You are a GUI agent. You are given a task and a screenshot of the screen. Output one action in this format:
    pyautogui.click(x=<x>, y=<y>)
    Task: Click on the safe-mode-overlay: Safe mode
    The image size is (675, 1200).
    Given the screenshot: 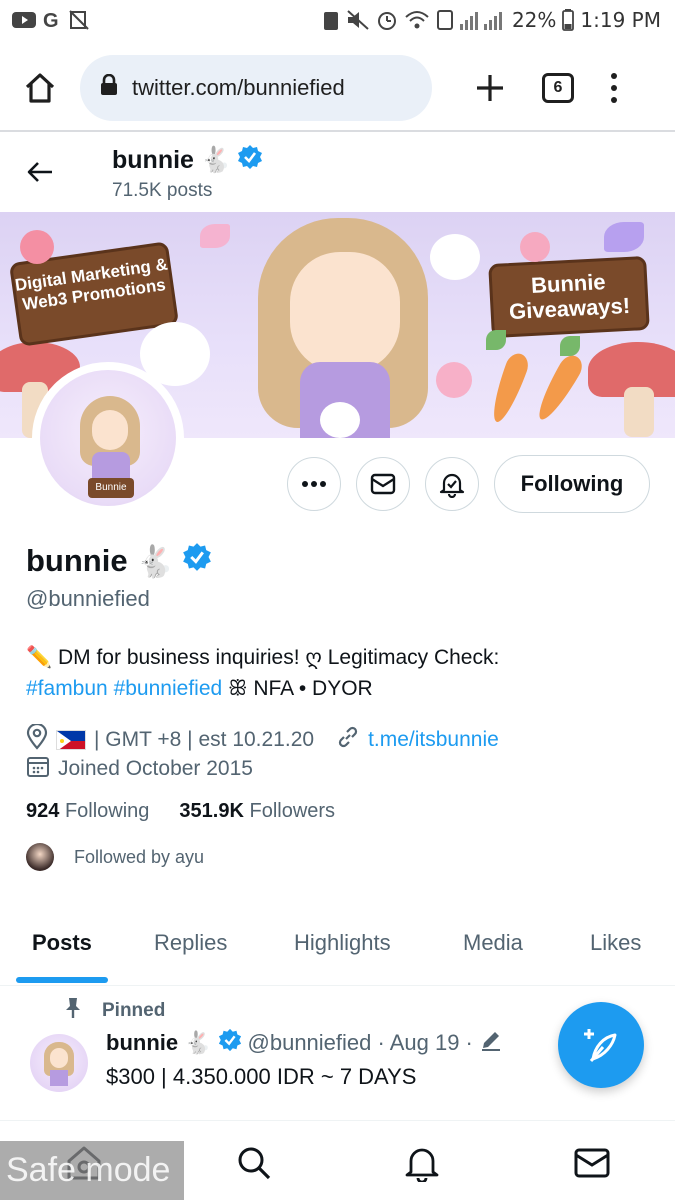 What is the action you would take?
    pyautogui.click(x=92, y=1170)
    